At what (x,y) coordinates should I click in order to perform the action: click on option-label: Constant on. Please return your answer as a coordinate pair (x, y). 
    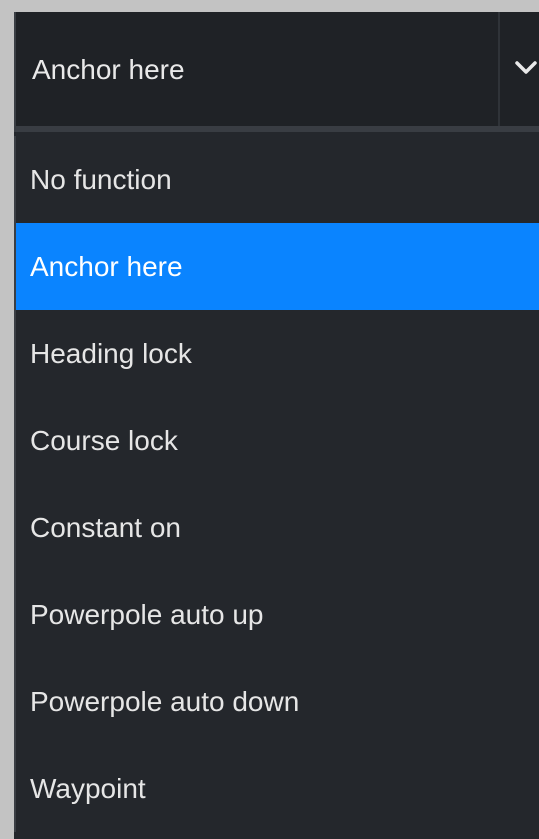
    Looking at the image, I should click on (105, 527).